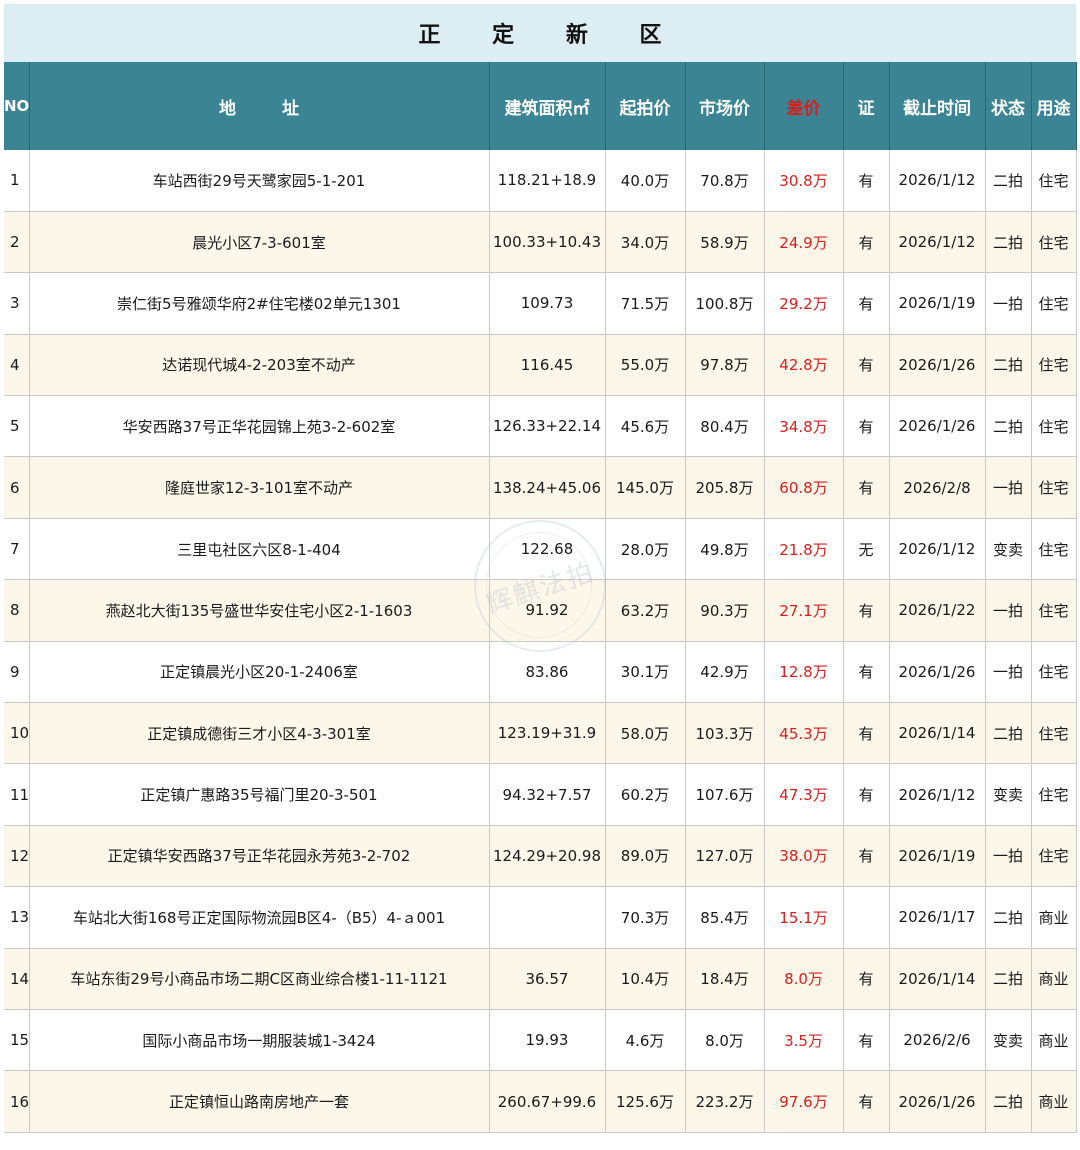  Describe the element at coordinates (804, 365) in the screenshot. I see `cell-diff: 42.8万` at that location.